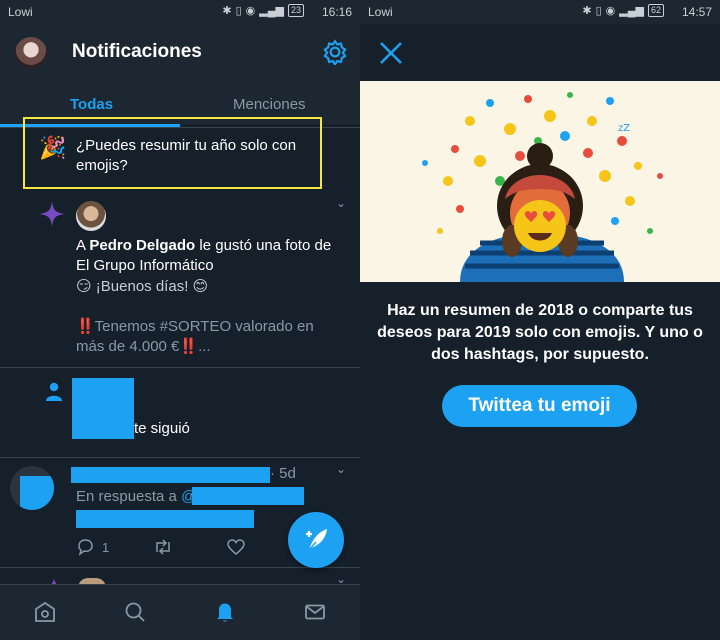 Image resolution: width=720 pixels, height=640 pixels. I want to click on compose-feather-icon, so click(316, 540).